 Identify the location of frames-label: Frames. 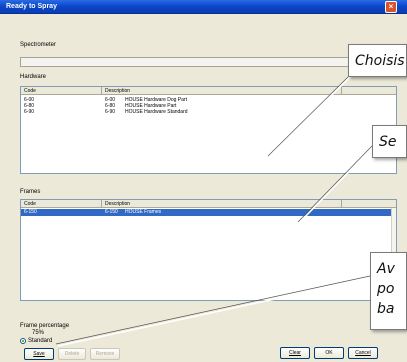
(30, 192).